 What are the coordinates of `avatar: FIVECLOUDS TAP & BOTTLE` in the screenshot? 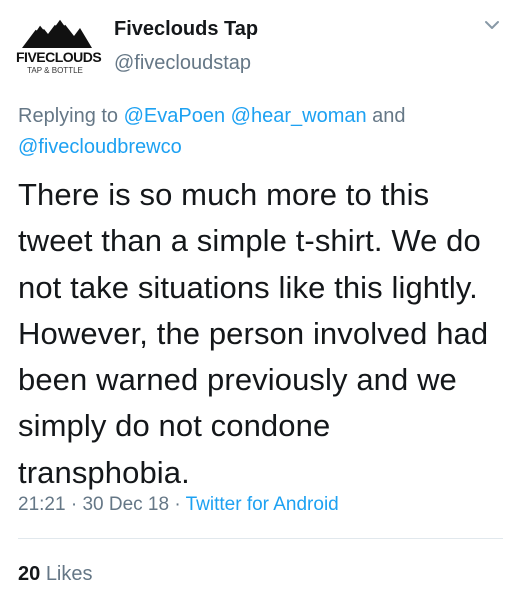 It's located at (59, 45).